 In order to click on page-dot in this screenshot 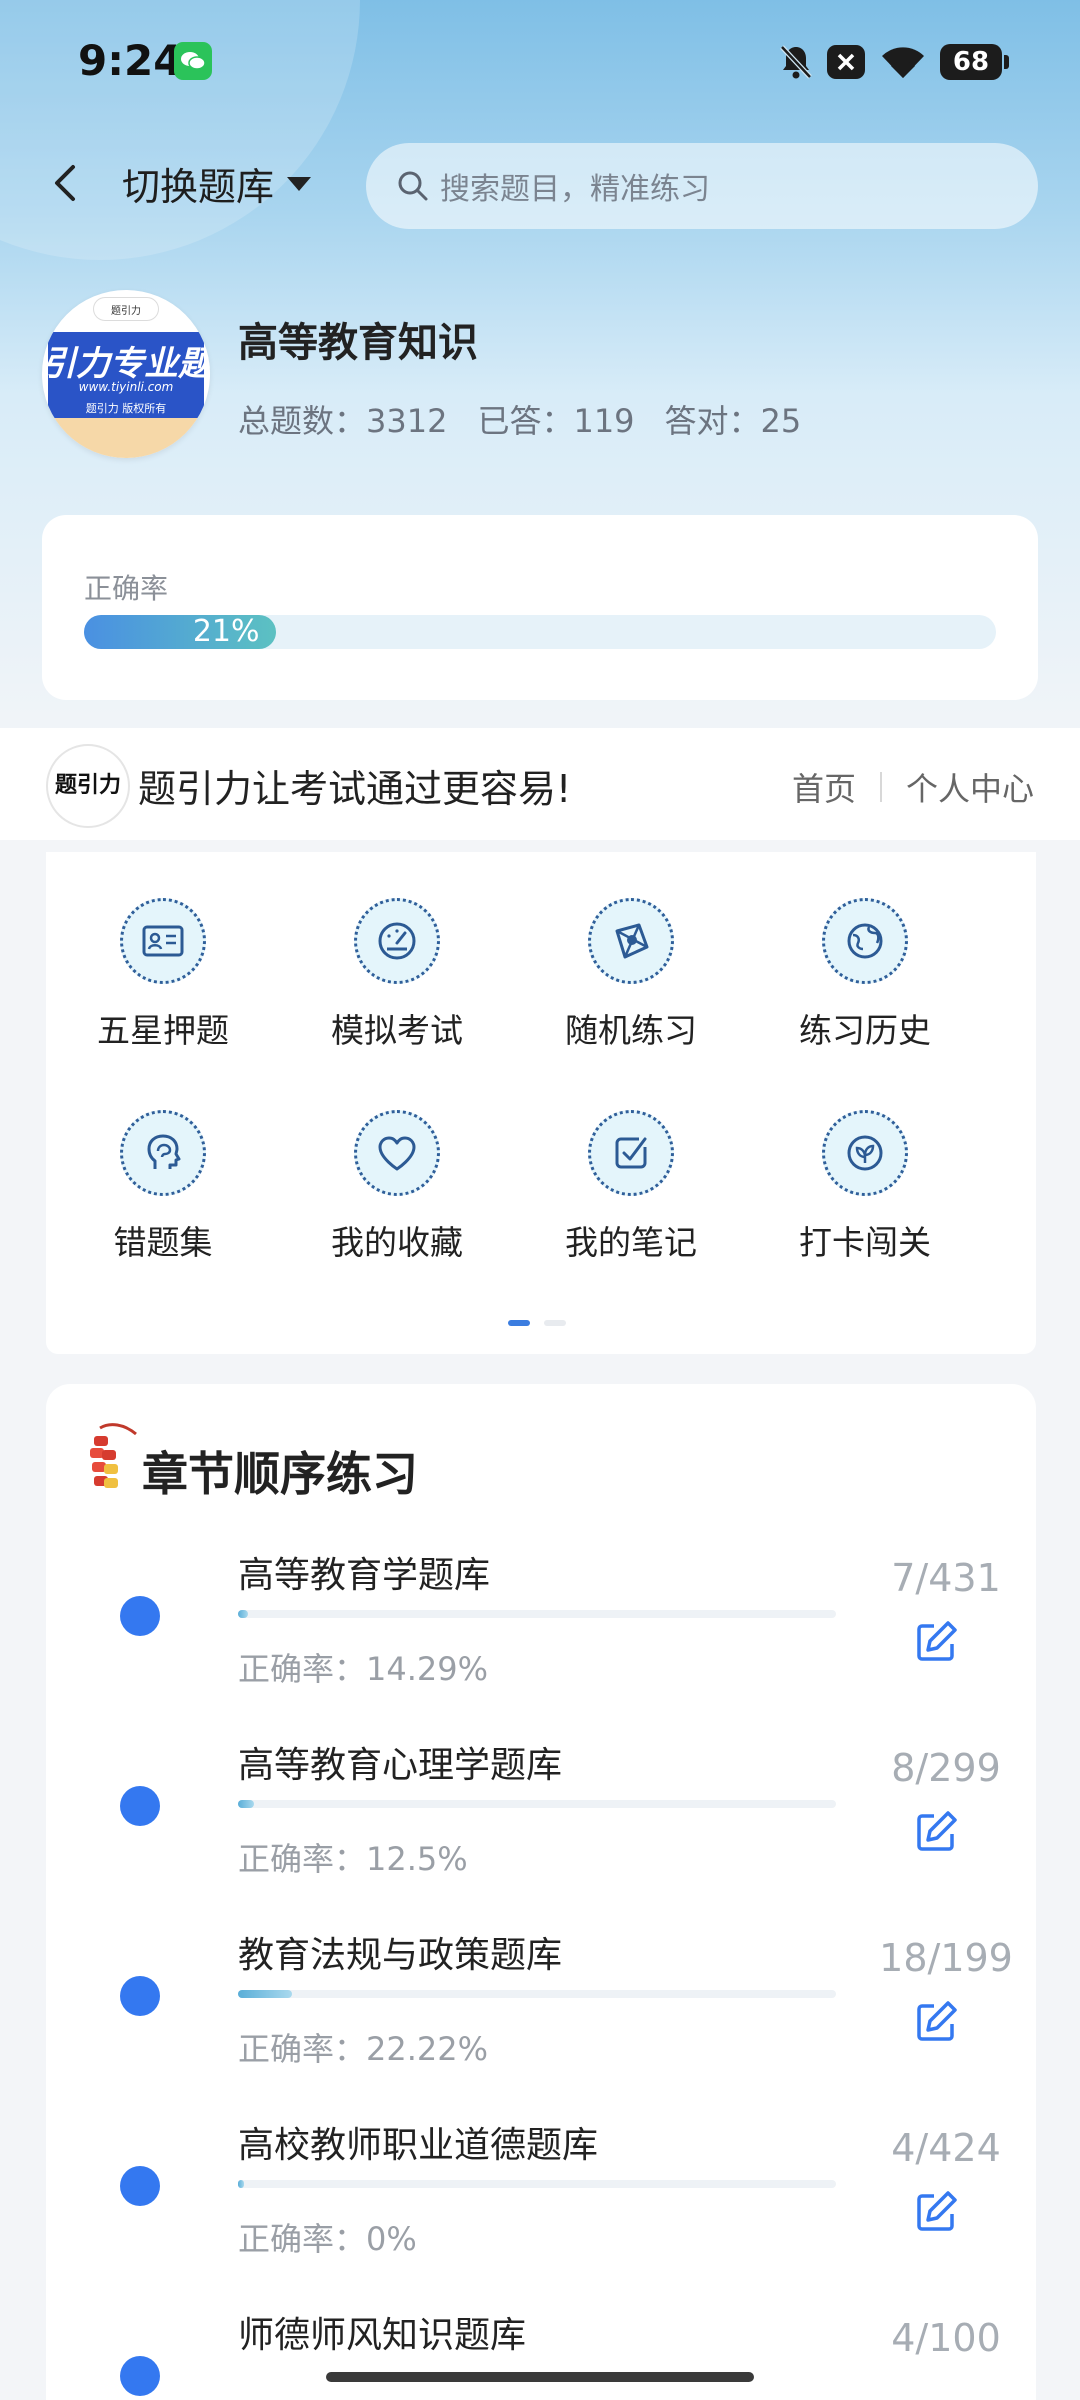, I will do `click(555, 1323)`.